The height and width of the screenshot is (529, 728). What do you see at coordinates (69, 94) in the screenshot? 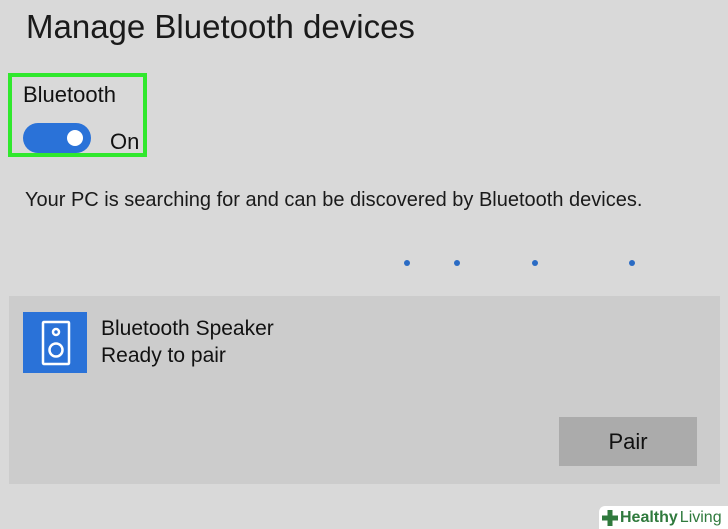
I see `bluetooth-toggle-label: Bluetooth` at bounding box center [69, 94].